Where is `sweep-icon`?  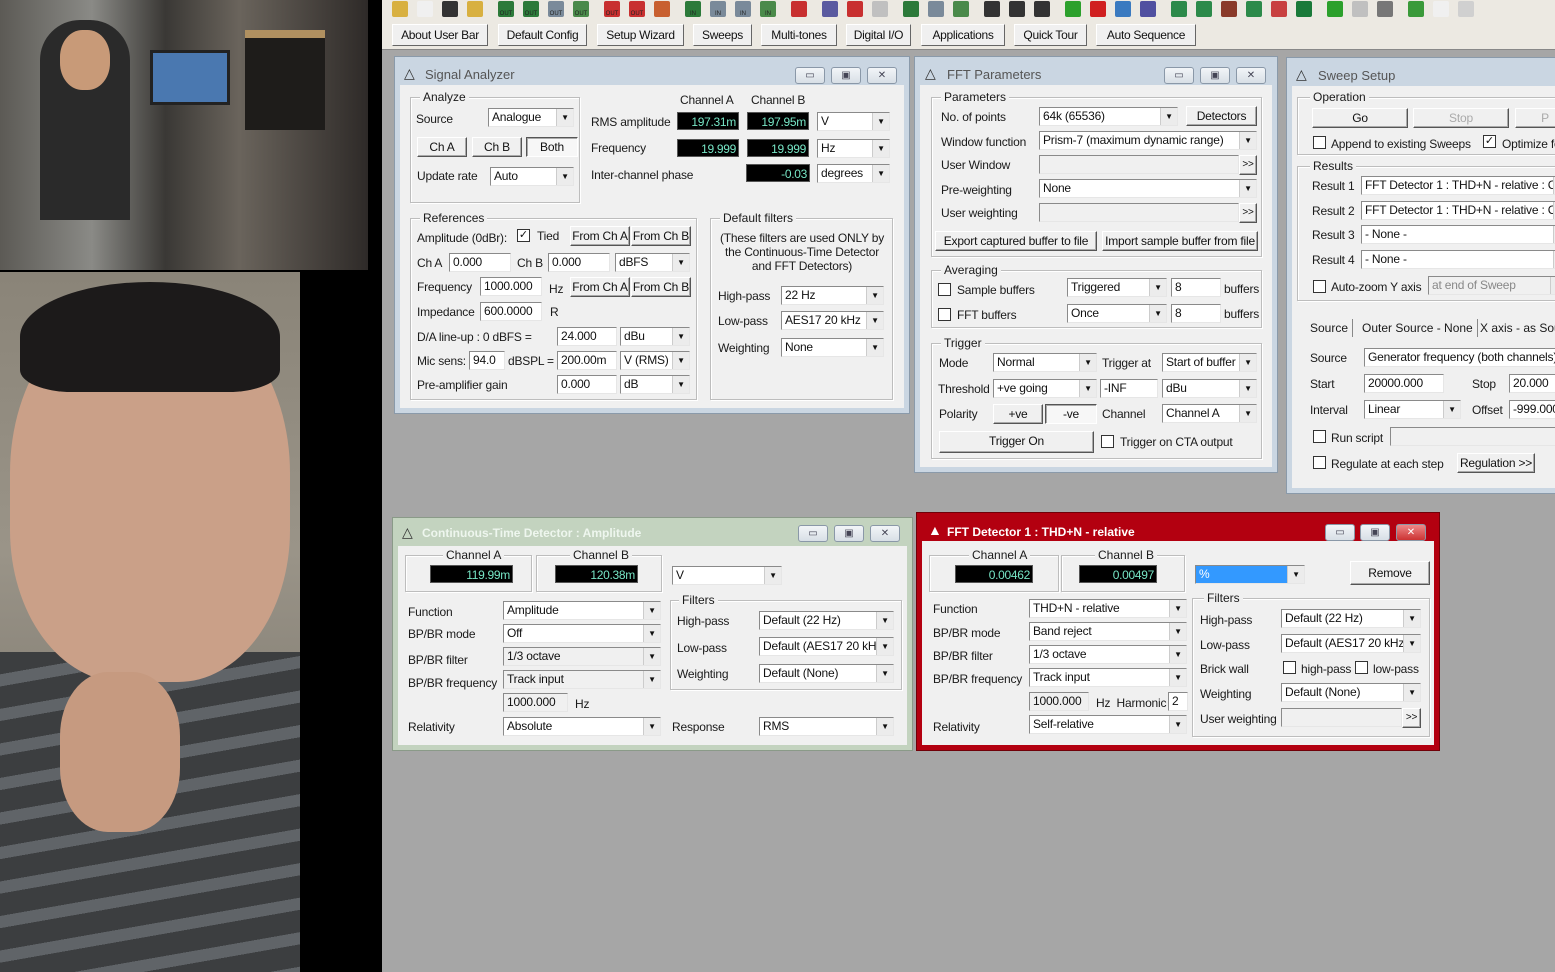 sweep-icon is located at coordinates (1123, 9).